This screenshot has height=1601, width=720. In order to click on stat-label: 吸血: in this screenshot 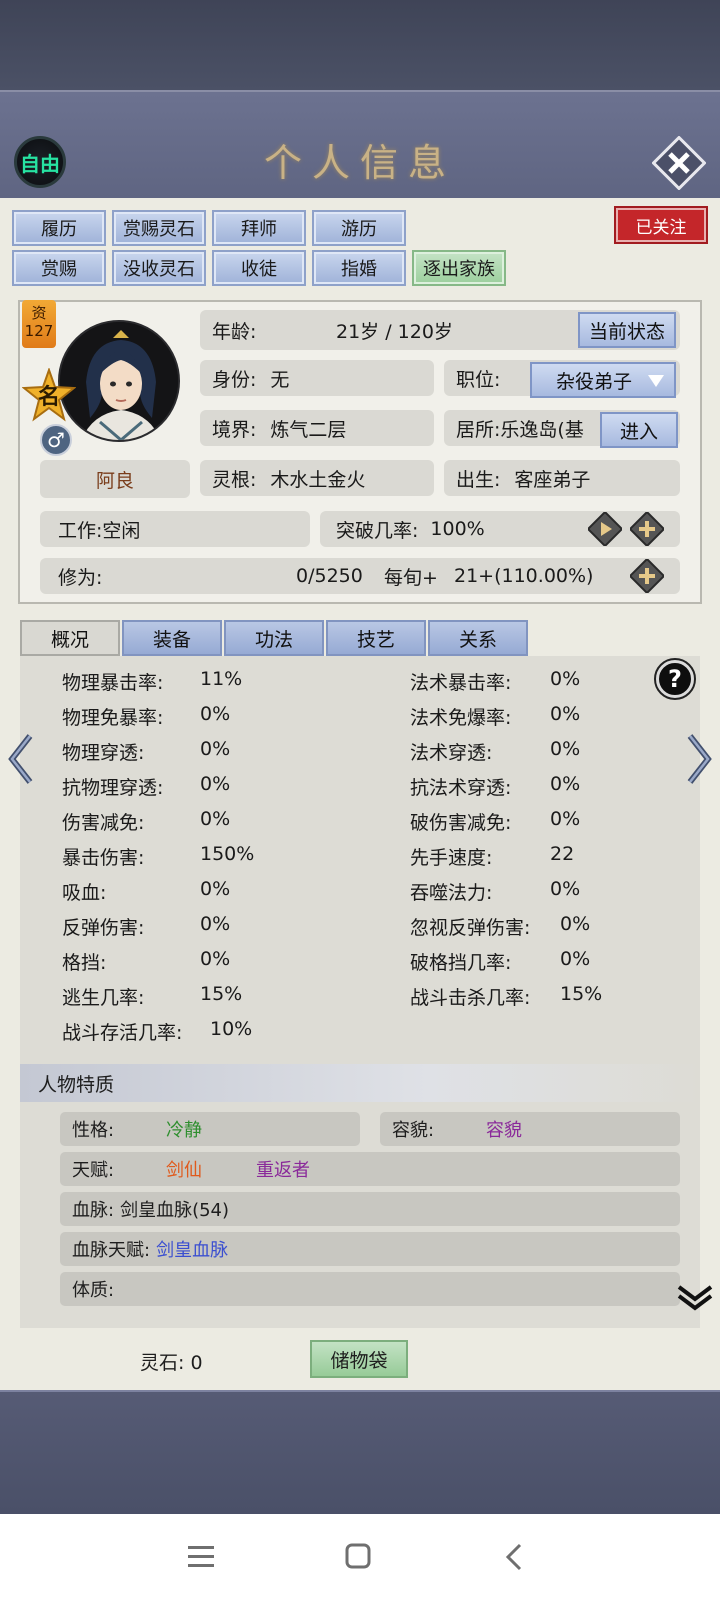, I will do `click(84, 893)`.